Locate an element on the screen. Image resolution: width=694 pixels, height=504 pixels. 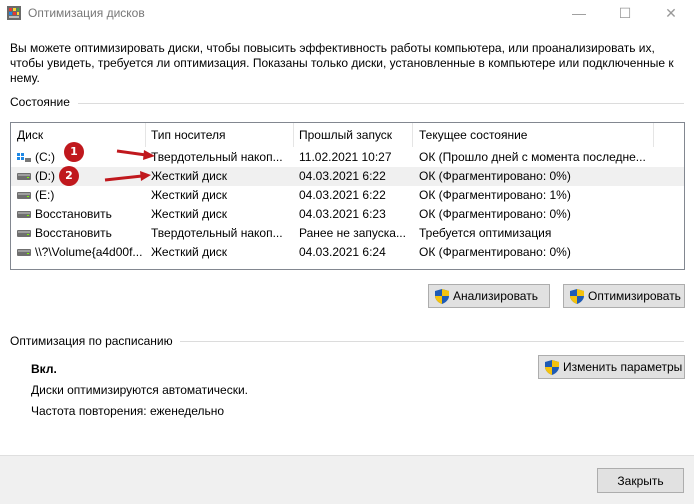
status-section-label: Состояние is located at coordinates (40, 102).